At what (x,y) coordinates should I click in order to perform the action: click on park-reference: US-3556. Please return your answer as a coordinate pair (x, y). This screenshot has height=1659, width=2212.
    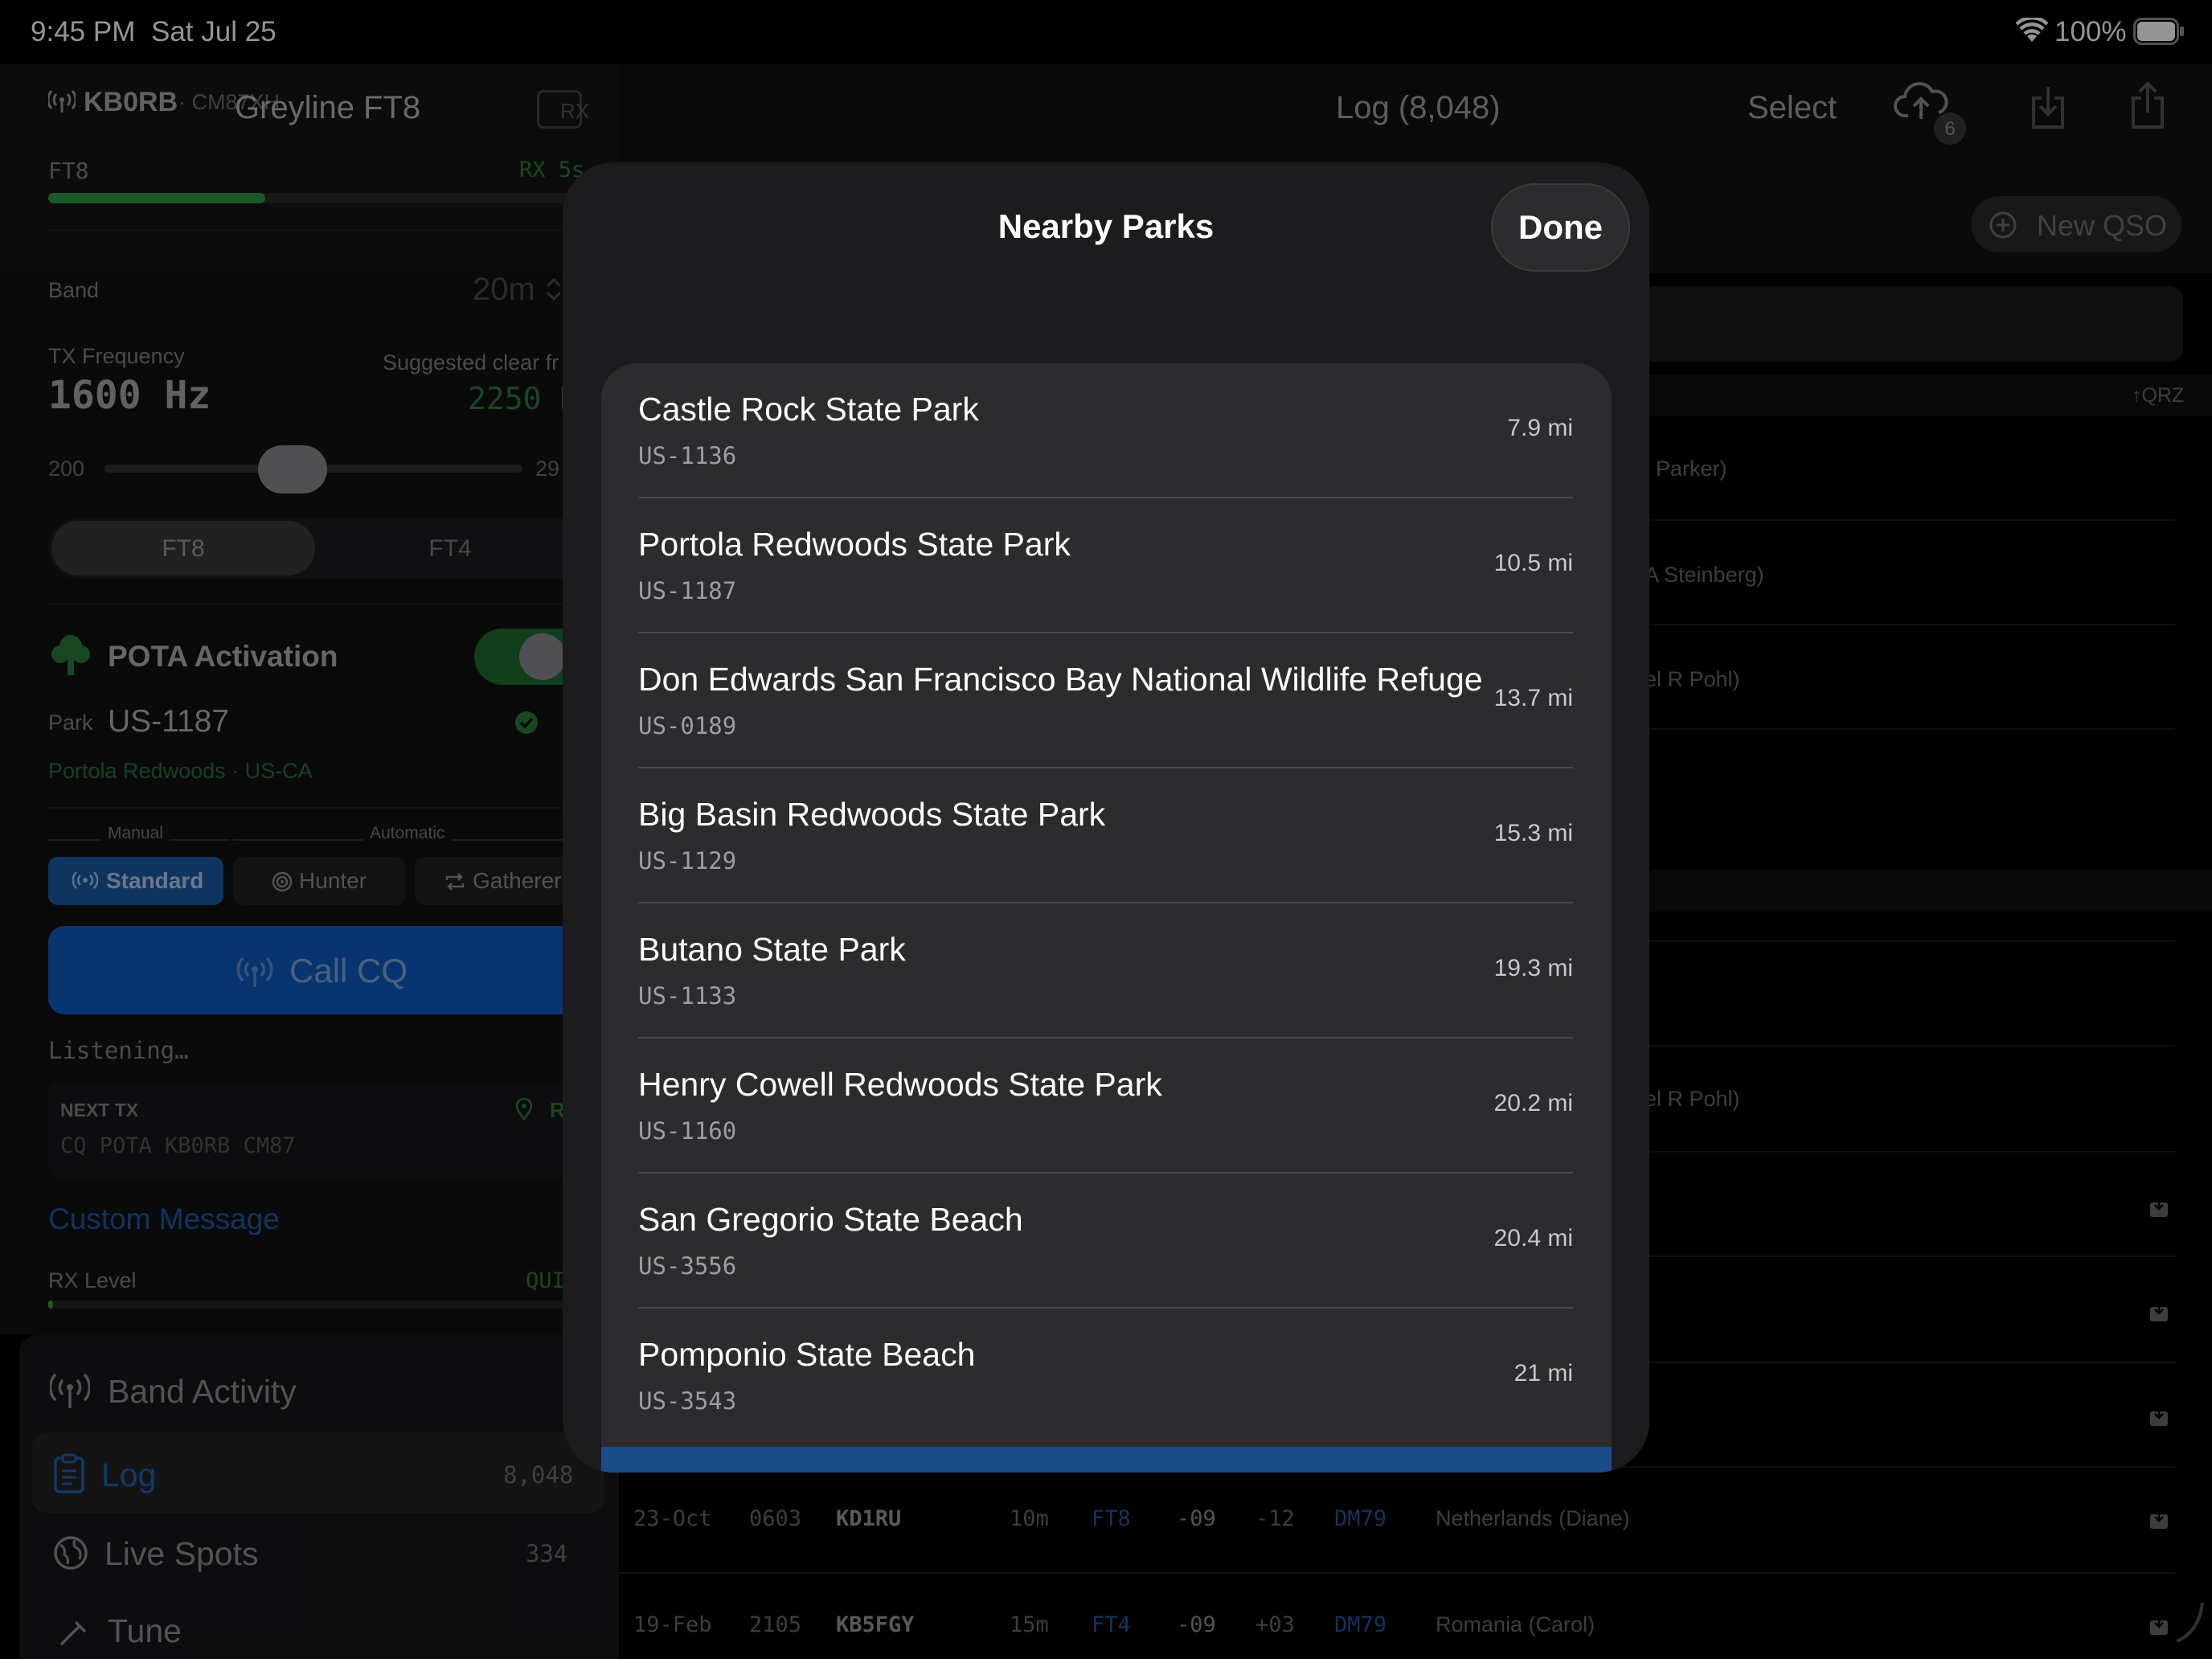
    Looking at the image, I should click on (687, 1266).